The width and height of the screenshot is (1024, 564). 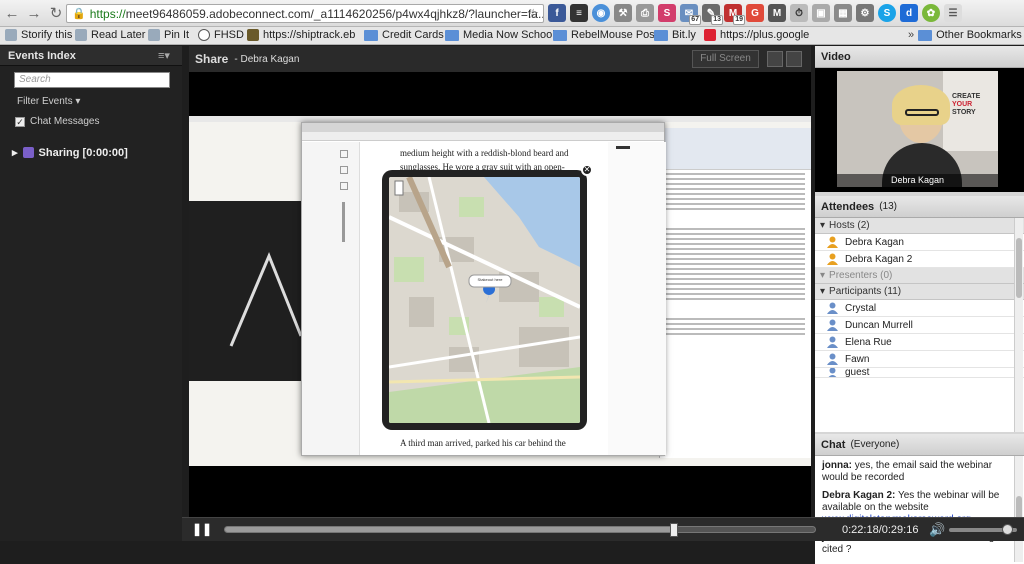 What do you see at coordinates (253, 35) in the screenshot?
I see `truck-icon` at bounding box center [253, 35].